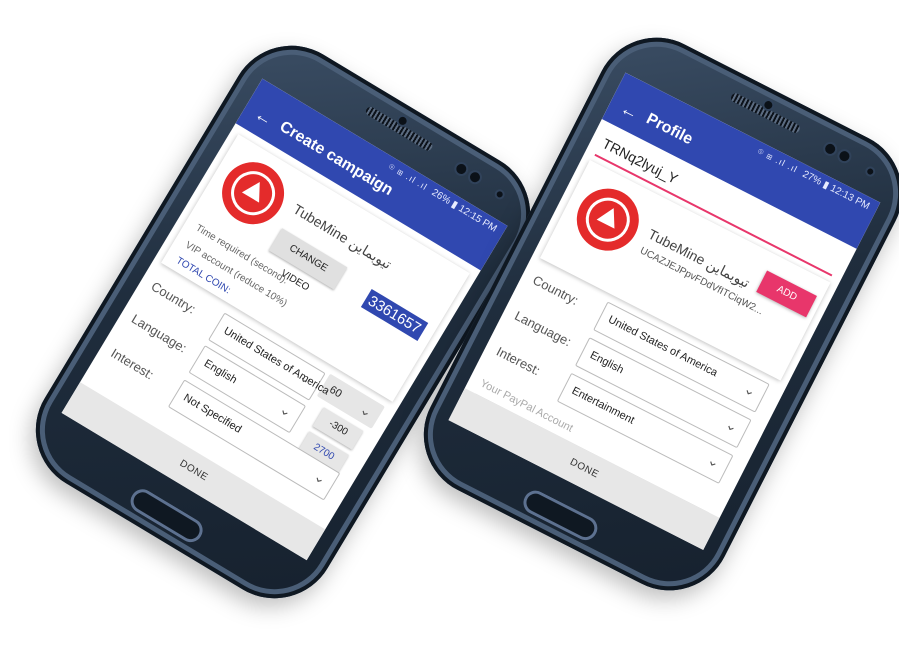 This screenshot has width=899, height=672. I want to click on battery-level: 26%, so click(441, 197).